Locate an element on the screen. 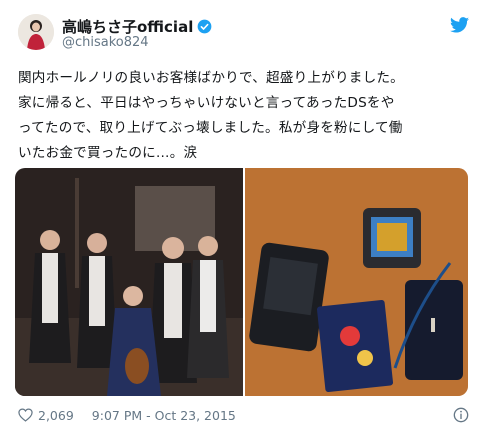  verified-badge-icon is located at coordinates (204, 26).